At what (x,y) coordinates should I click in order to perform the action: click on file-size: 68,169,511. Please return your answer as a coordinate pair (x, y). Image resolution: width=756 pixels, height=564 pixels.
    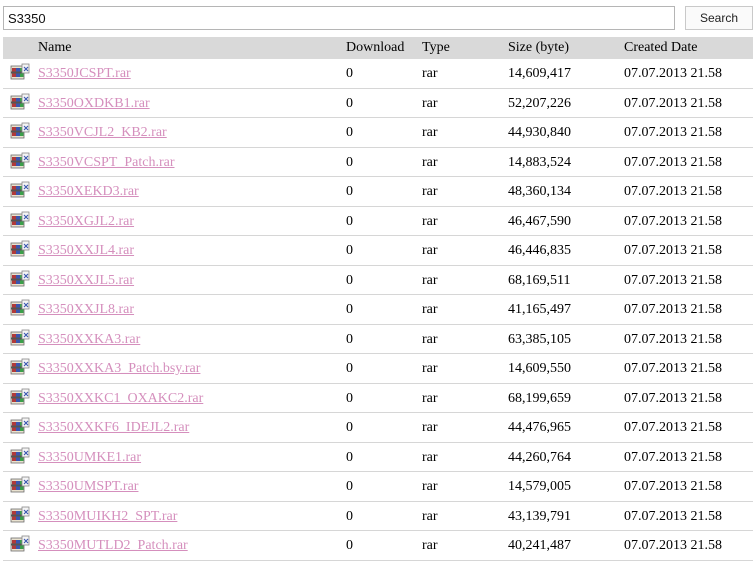
    Looking at the image, I should click on (539, 280).